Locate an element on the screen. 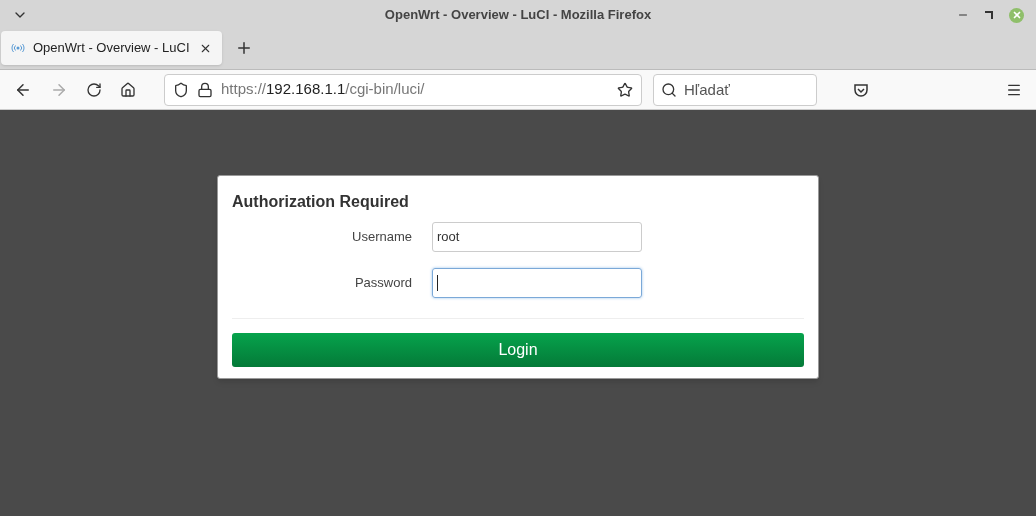 The width and height of the screenshot is (1036, 516). address-bar: https://192.168.1.1/cgi-bin/luci/ is located at coordinates (403, 89).